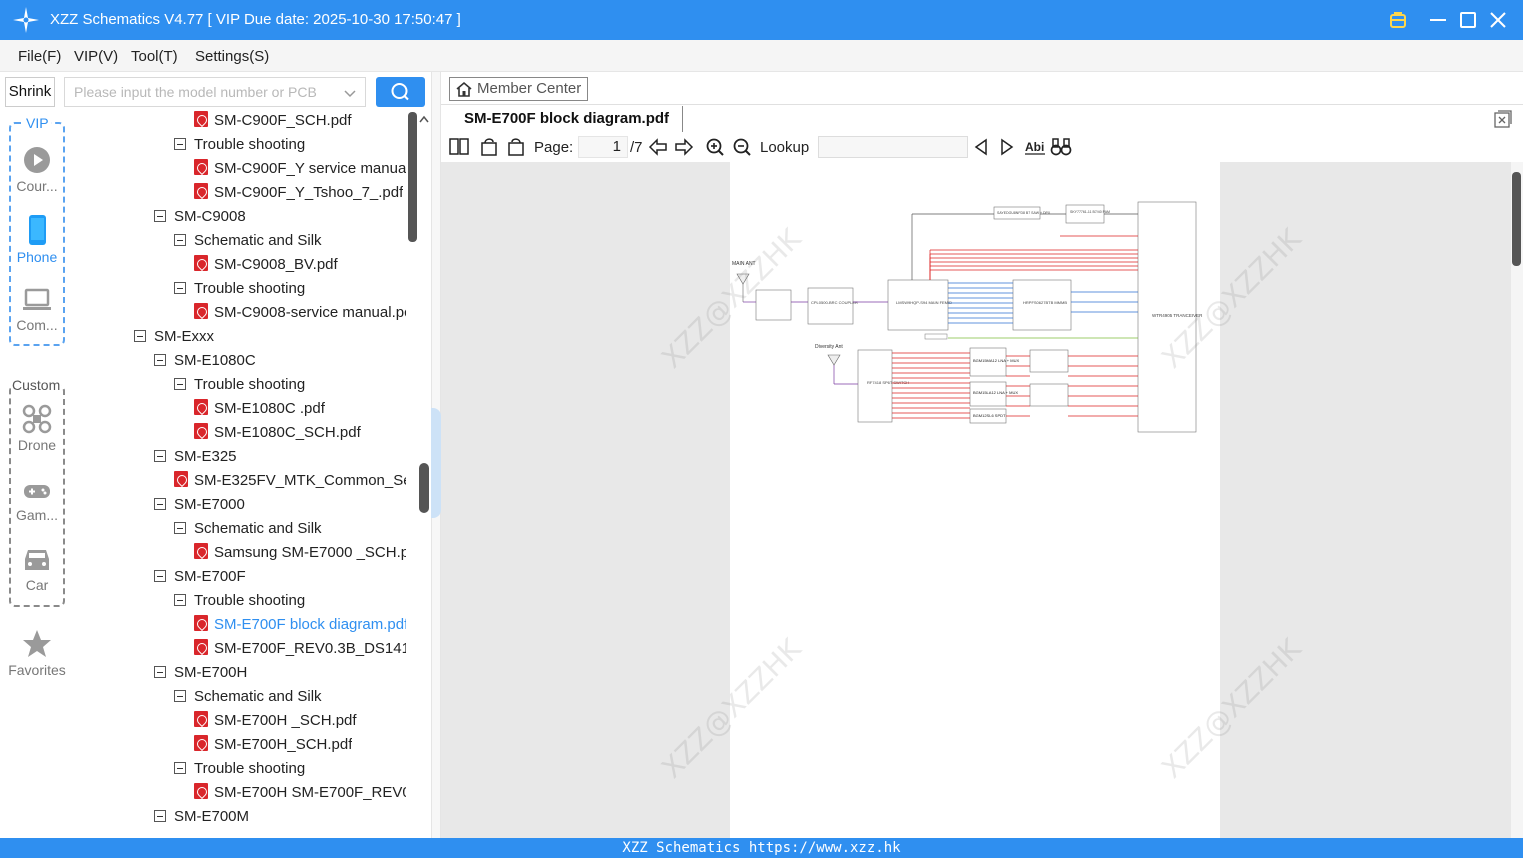 The height and width of the screenshot is (858, 1523). I want to click on tree-item-label: Trouble shooting, so click(250, 144).